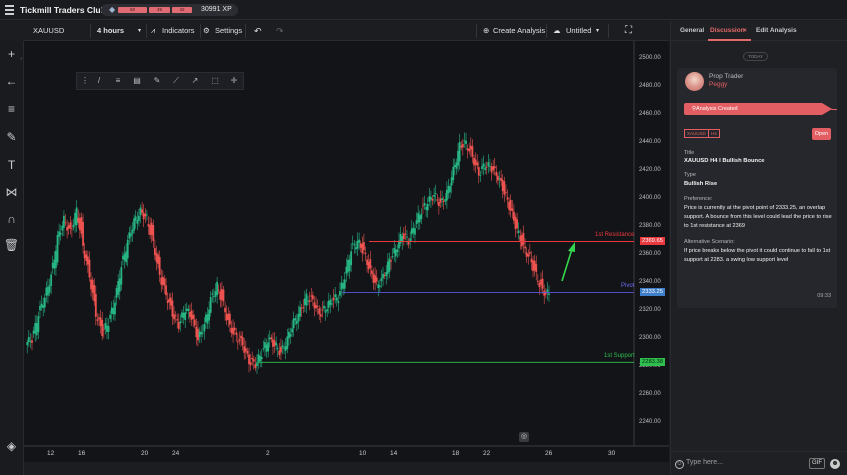 The image size is (847, 475). I want to click on tab-general: General, so click(692, 30).